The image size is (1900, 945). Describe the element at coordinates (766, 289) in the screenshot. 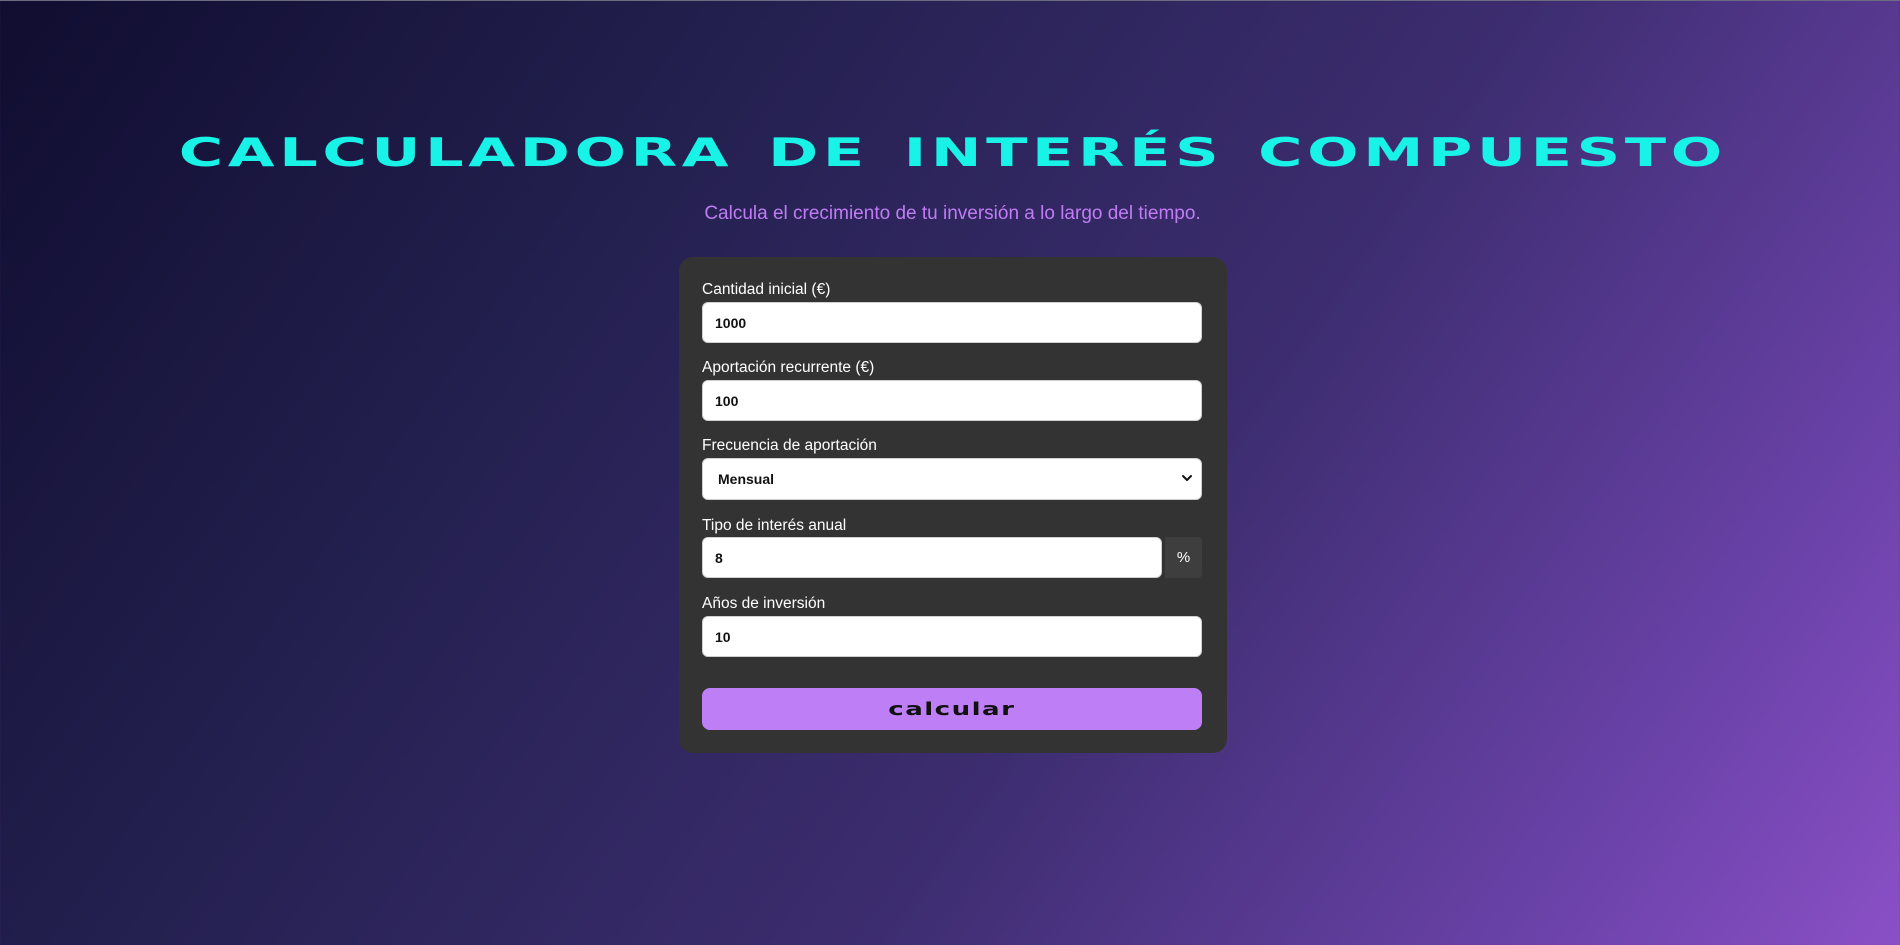

I see `initial-amount-label: Cantidad inicial (€)` at that location.